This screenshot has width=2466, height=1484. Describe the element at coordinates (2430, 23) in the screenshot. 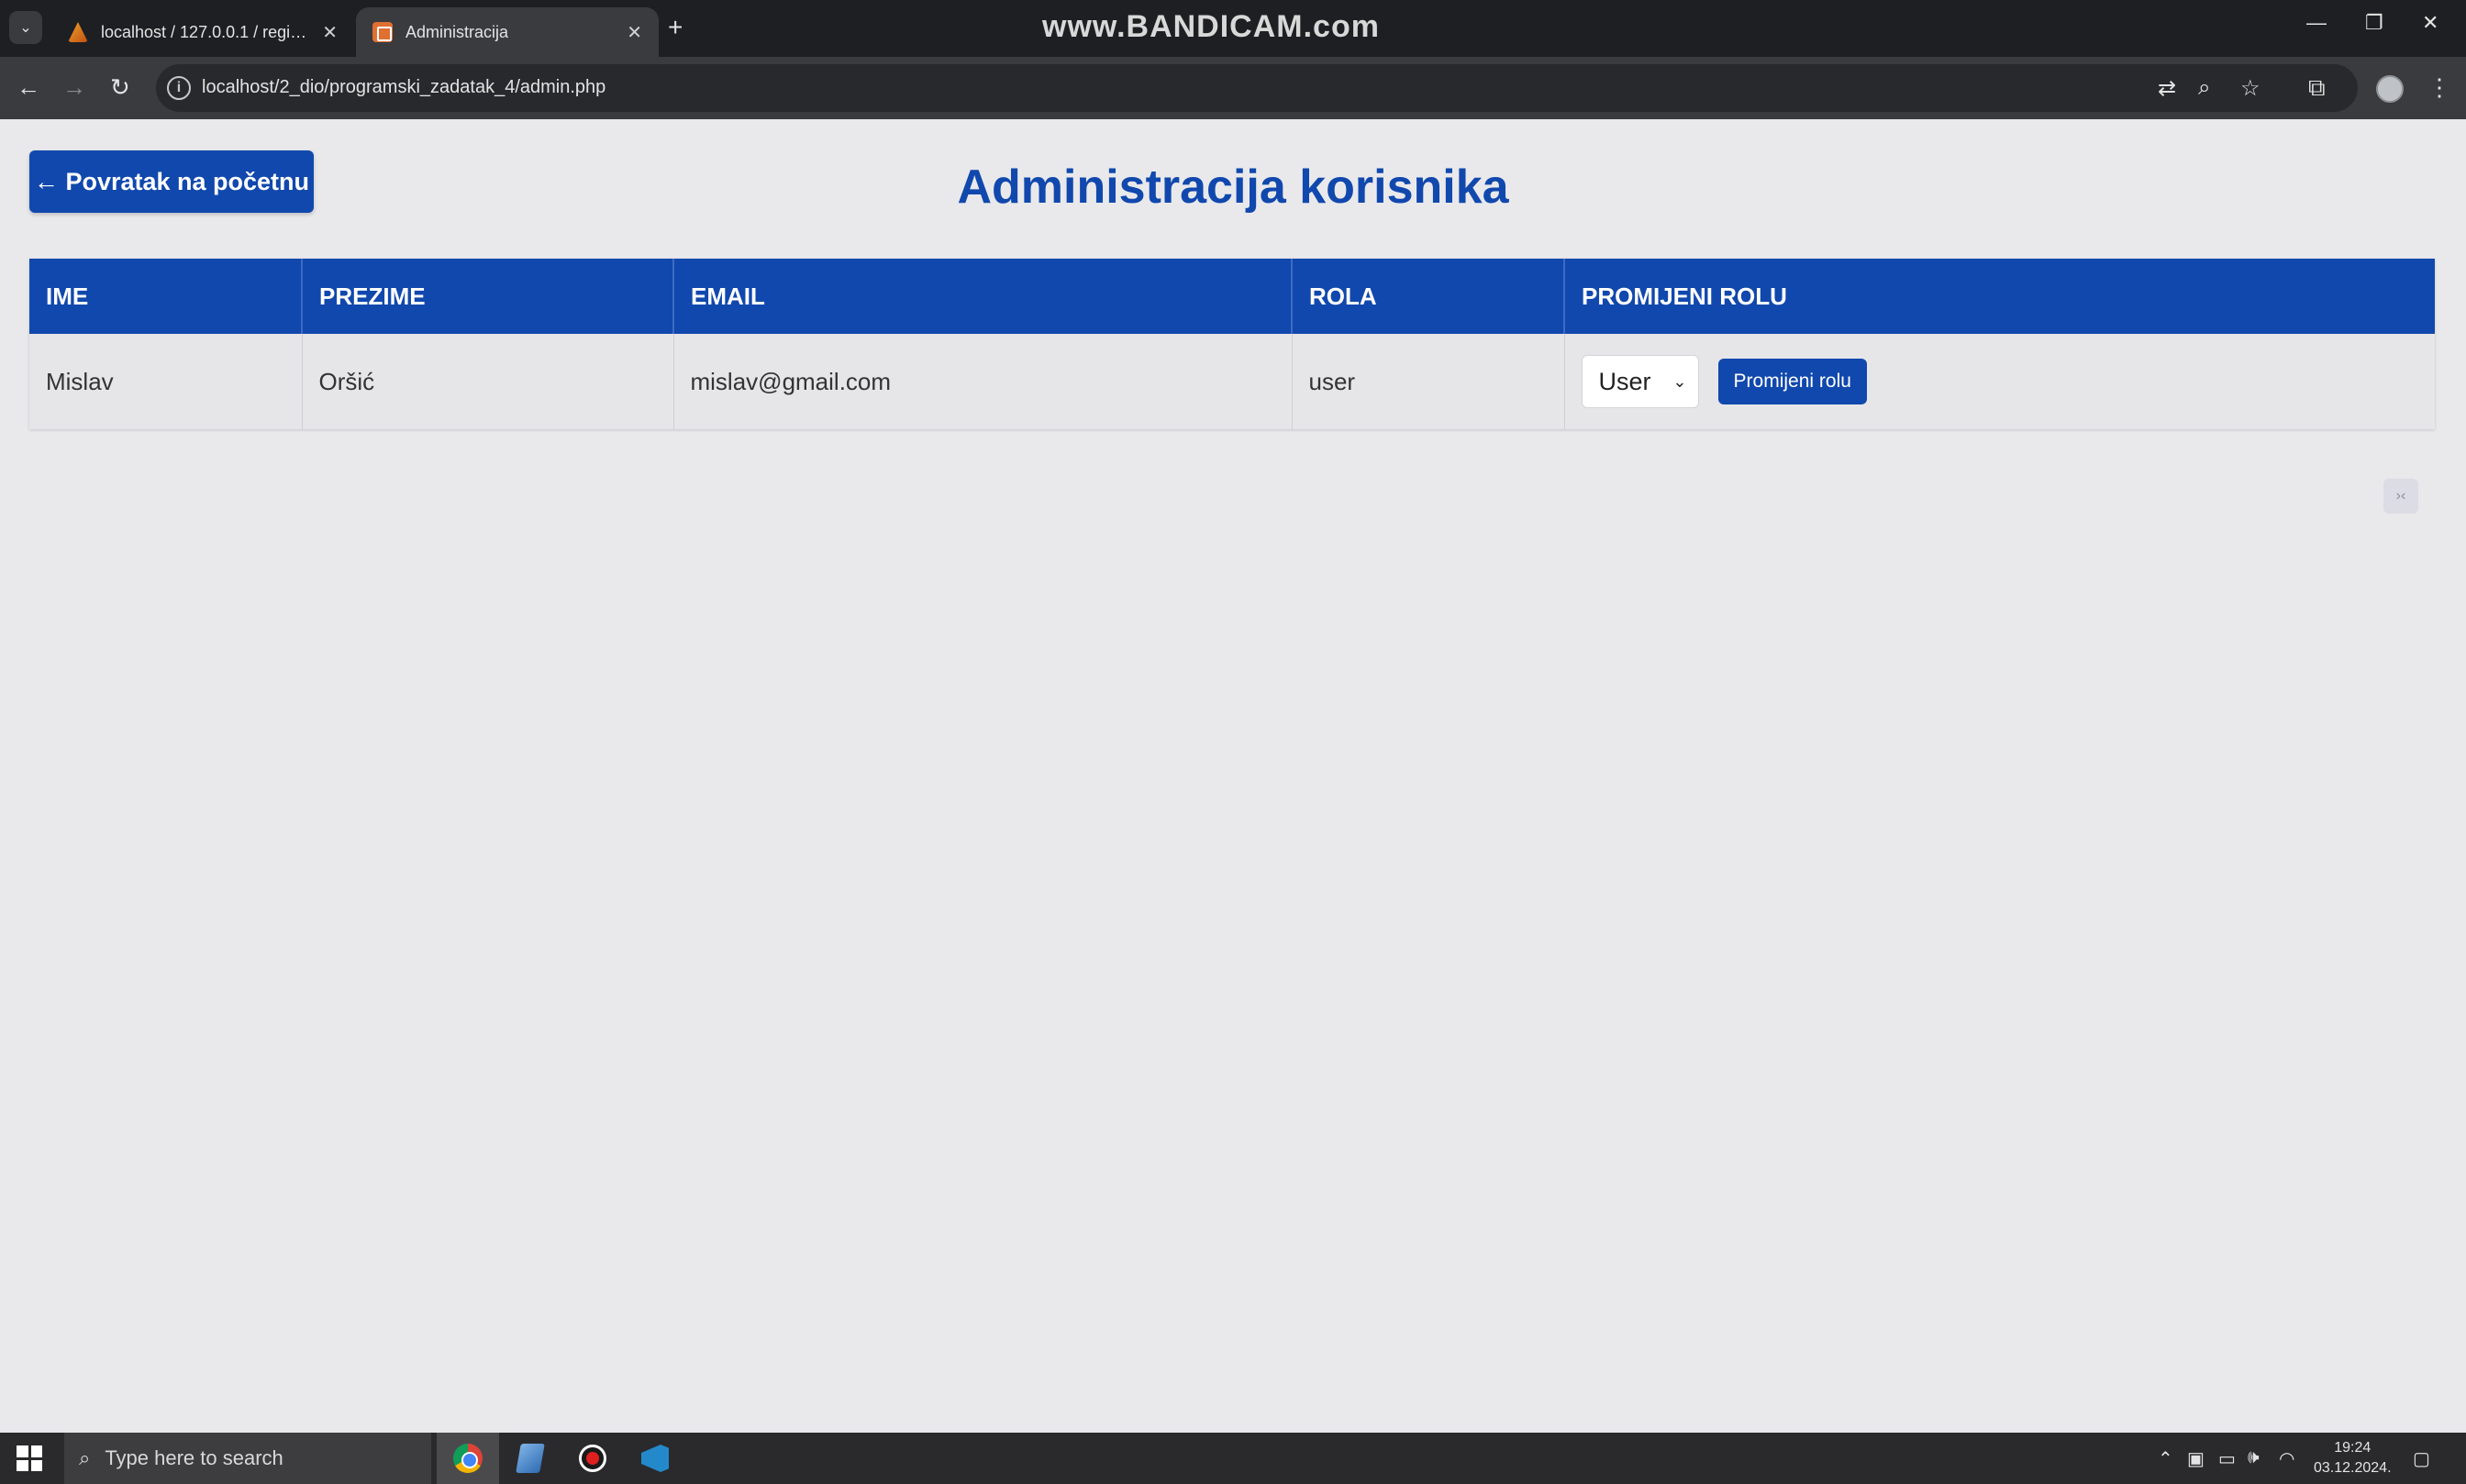

I see `close-window-icon: ✕` at that location.